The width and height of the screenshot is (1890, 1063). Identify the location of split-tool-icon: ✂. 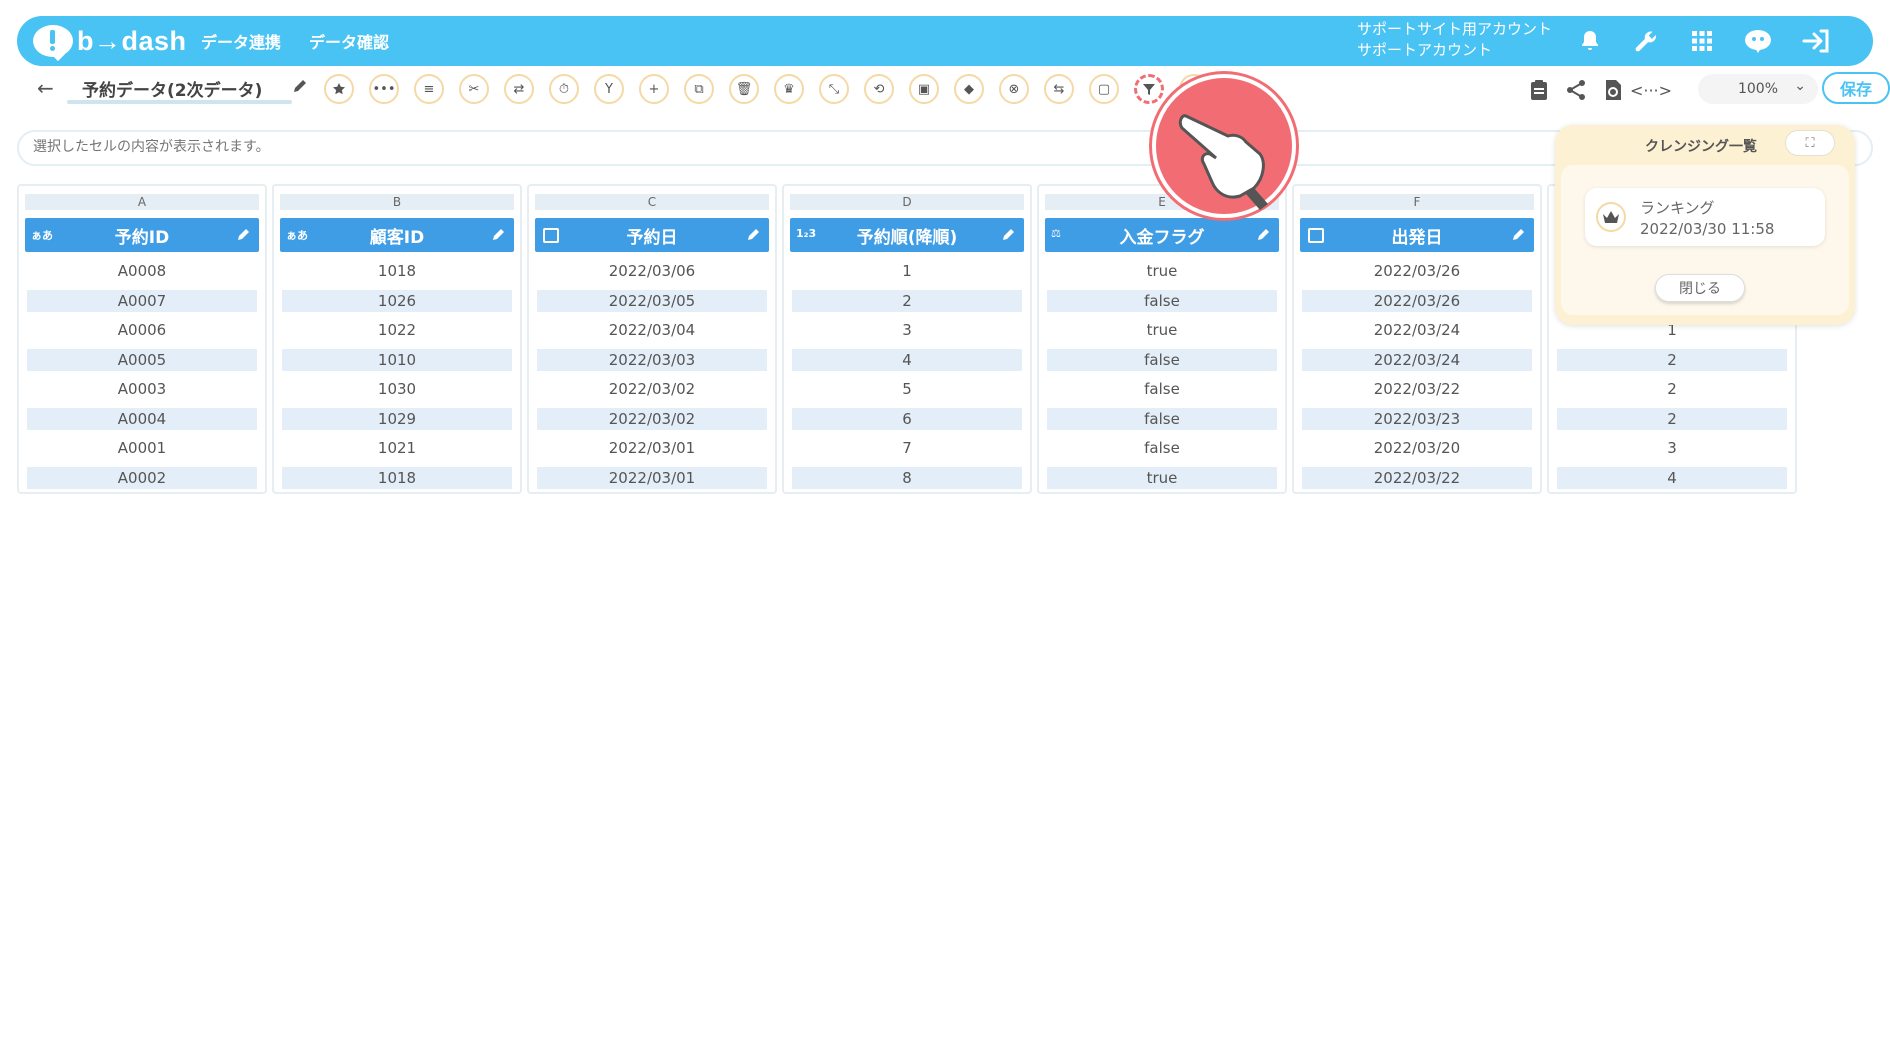
(474, 89).